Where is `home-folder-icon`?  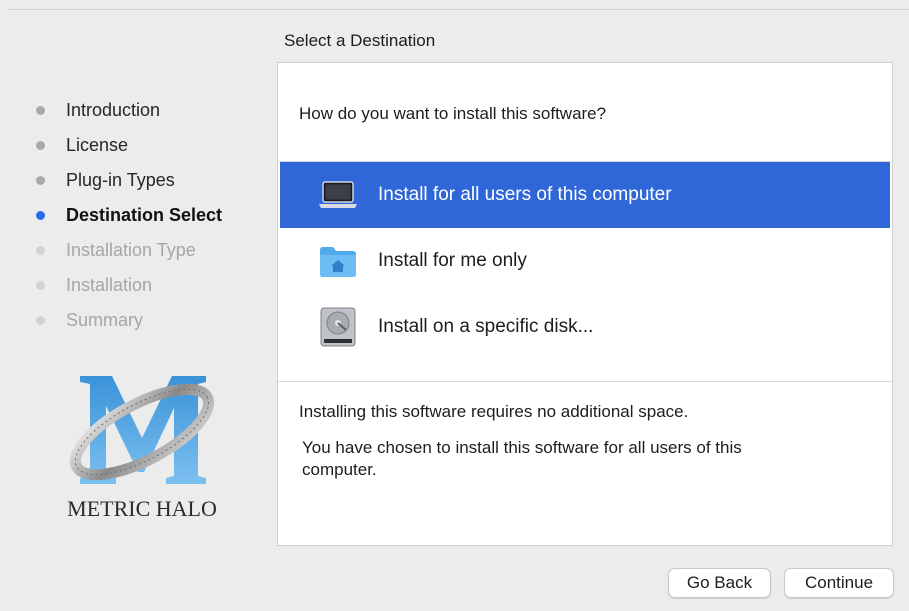
home-folder-icon is located at coordinates (338, 261).